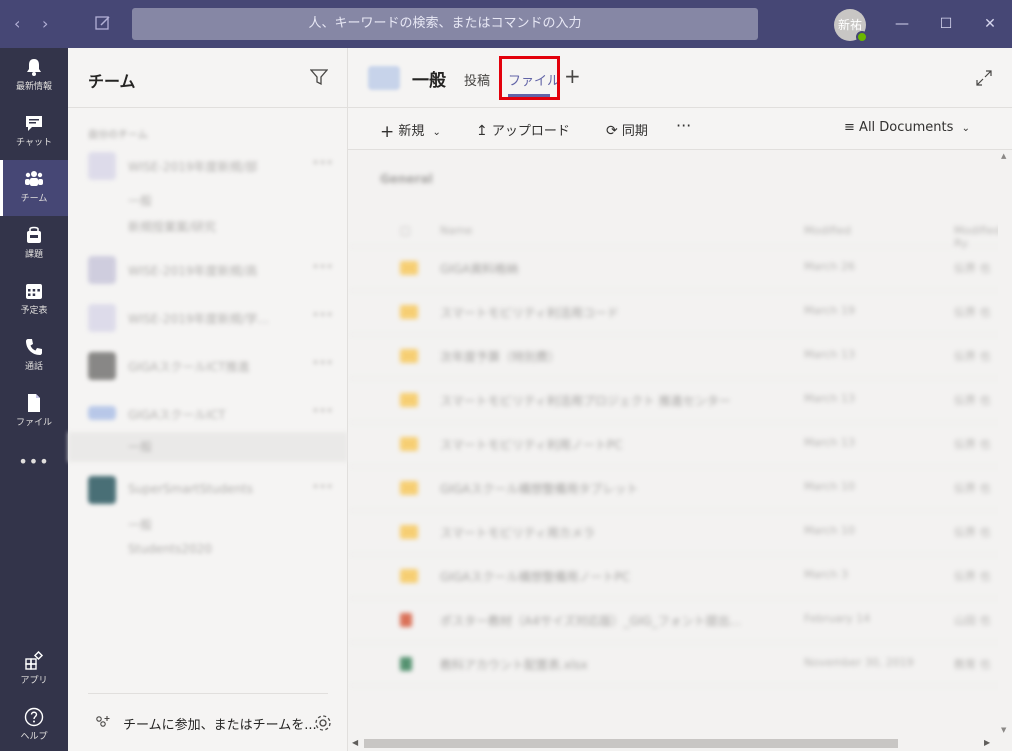 This screenshot has width=1012, height=751. Describe the element at coordinates (517, 532) in the screenshot. I see `file-name: スマートモビリティ用カメラ` at that location.